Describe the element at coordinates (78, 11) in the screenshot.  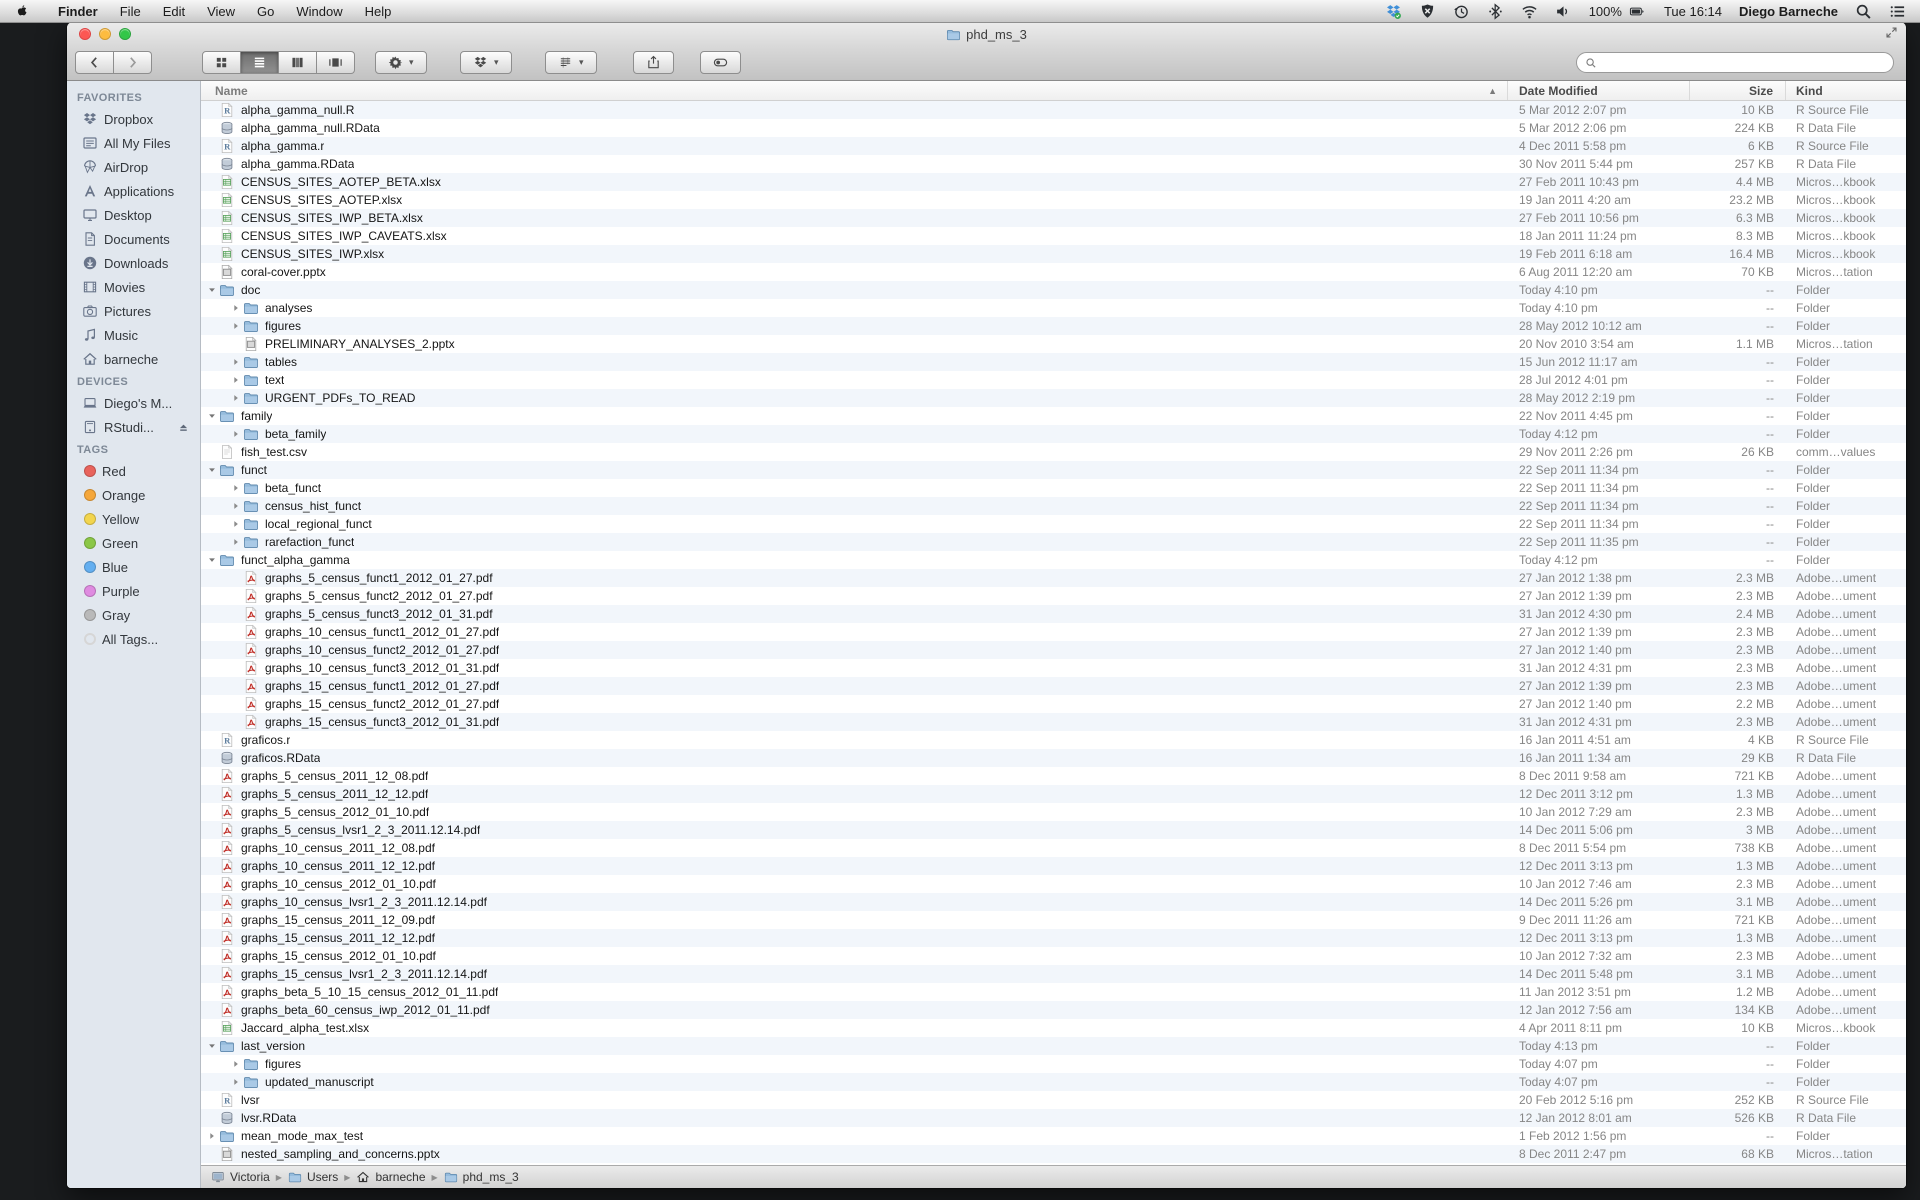
I see `menu-item-finder: Finder` at that location.